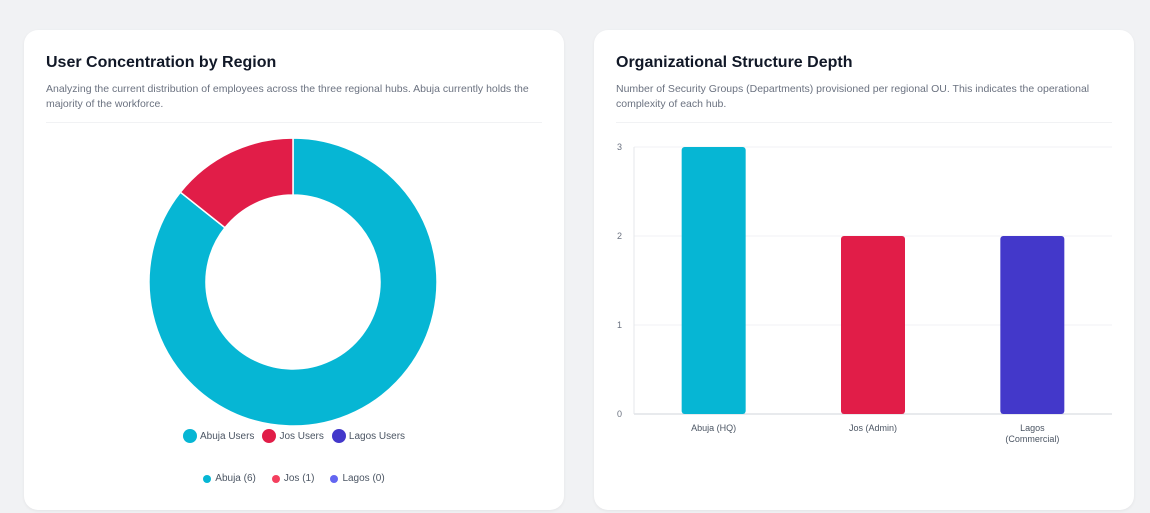 This screenshot has height=513, width=1150. What do you see at coordinates (873, 428) in the screenshot?
I see `x-tick-label: Jos (Admin)` at bounding box center [873, 428].